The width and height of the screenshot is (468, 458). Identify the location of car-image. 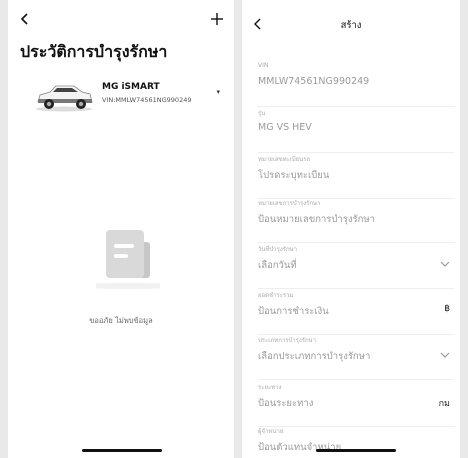
(64, 98).